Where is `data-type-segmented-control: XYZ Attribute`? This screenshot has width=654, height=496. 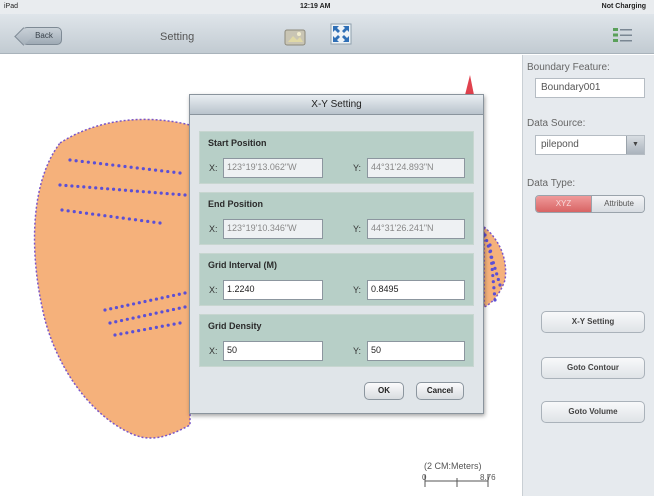
data-type-segmented-control: XYZ Attribute is located at coordinates (590, 204).